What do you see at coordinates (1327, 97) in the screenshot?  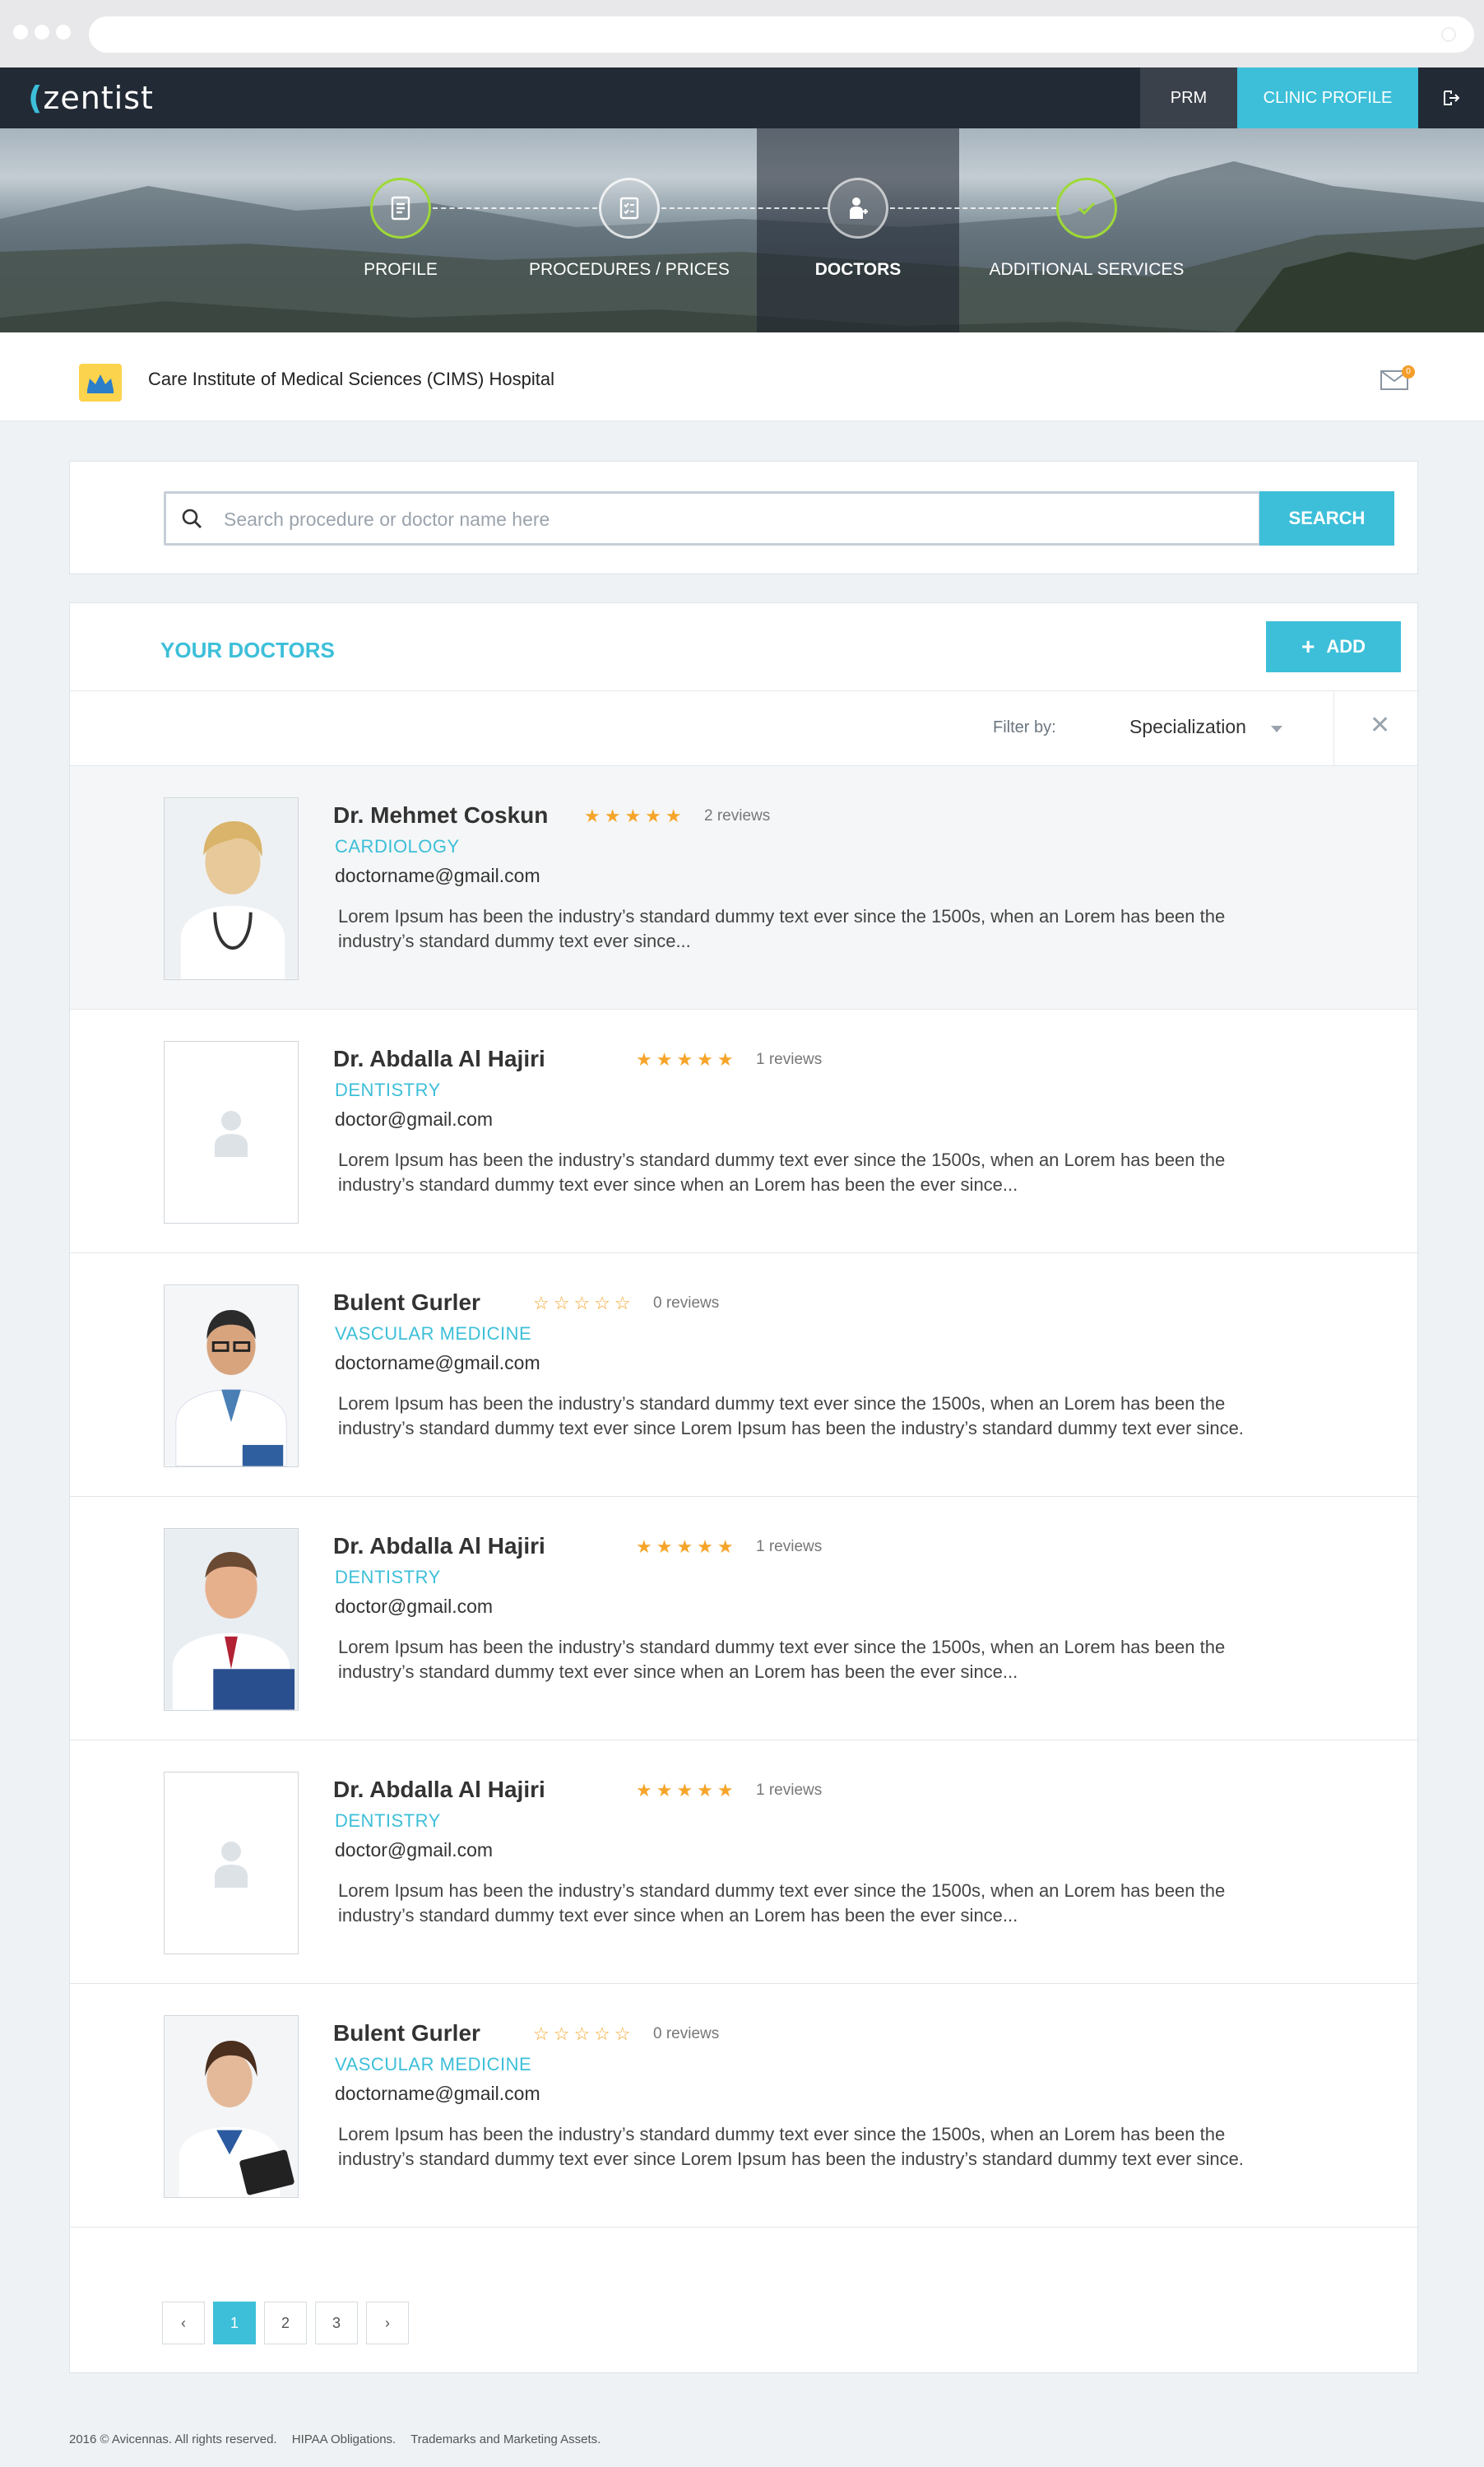 I see `nav-clinic-profile-button: CLINIC PROFILE` at bounding box center [1327, 97].